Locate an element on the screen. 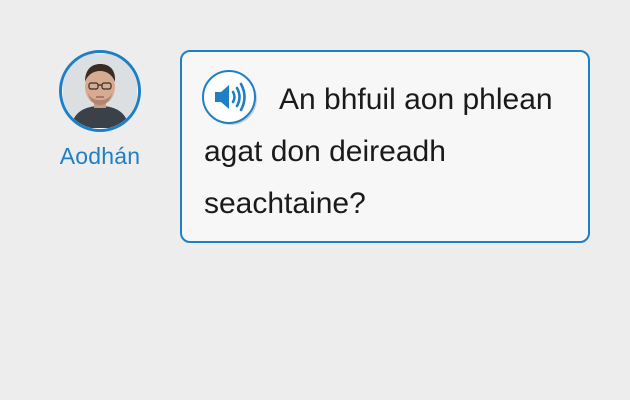 This screenshot has width=630, height=400. avatar is located at coordinates (100, 91).